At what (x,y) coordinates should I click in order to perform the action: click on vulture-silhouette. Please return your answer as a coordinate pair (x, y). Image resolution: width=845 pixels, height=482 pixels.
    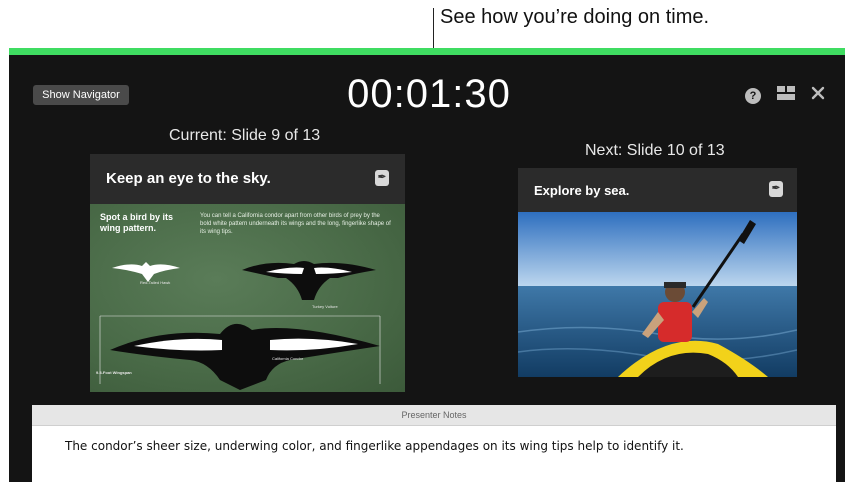
    Looking at the image, I should click on (309, 280).